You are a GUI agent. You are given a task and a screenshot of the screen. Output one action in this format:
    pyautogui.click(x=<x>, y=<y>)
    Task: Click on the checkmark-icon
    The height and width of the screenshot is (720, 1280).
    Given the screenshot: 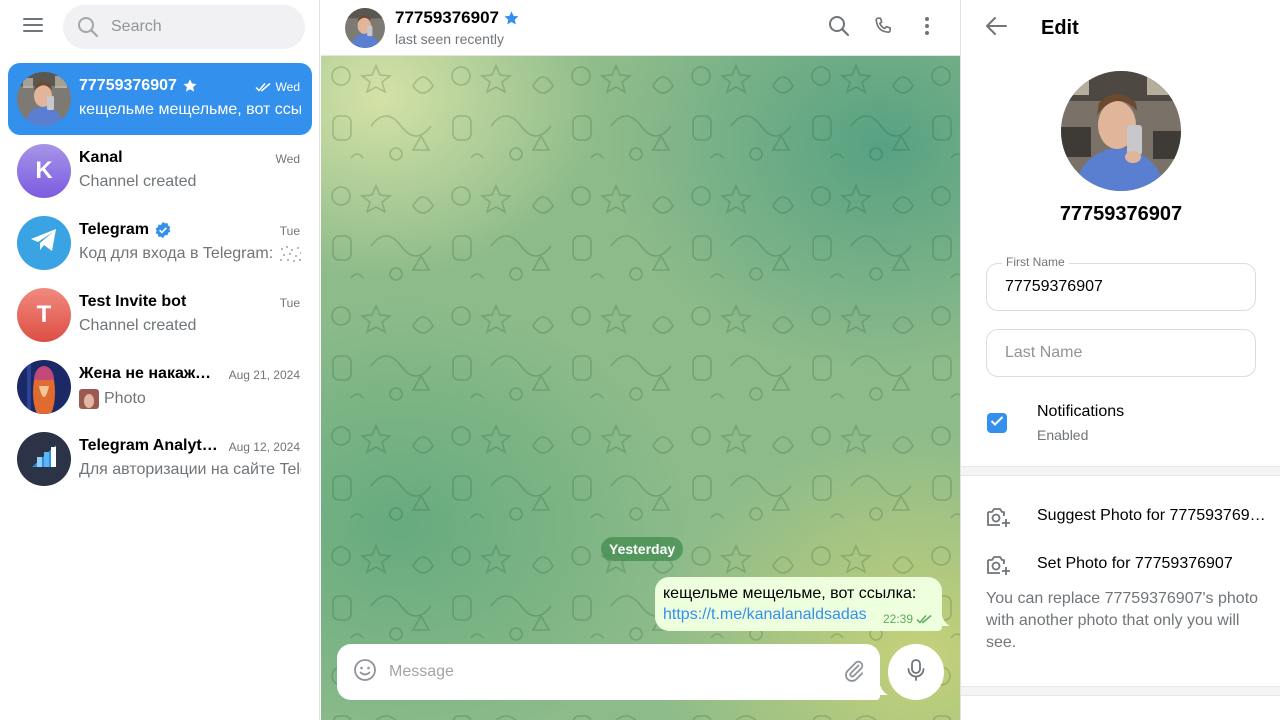 What is the action you would take?
    pyautogui.click(x=997, y=423)
    